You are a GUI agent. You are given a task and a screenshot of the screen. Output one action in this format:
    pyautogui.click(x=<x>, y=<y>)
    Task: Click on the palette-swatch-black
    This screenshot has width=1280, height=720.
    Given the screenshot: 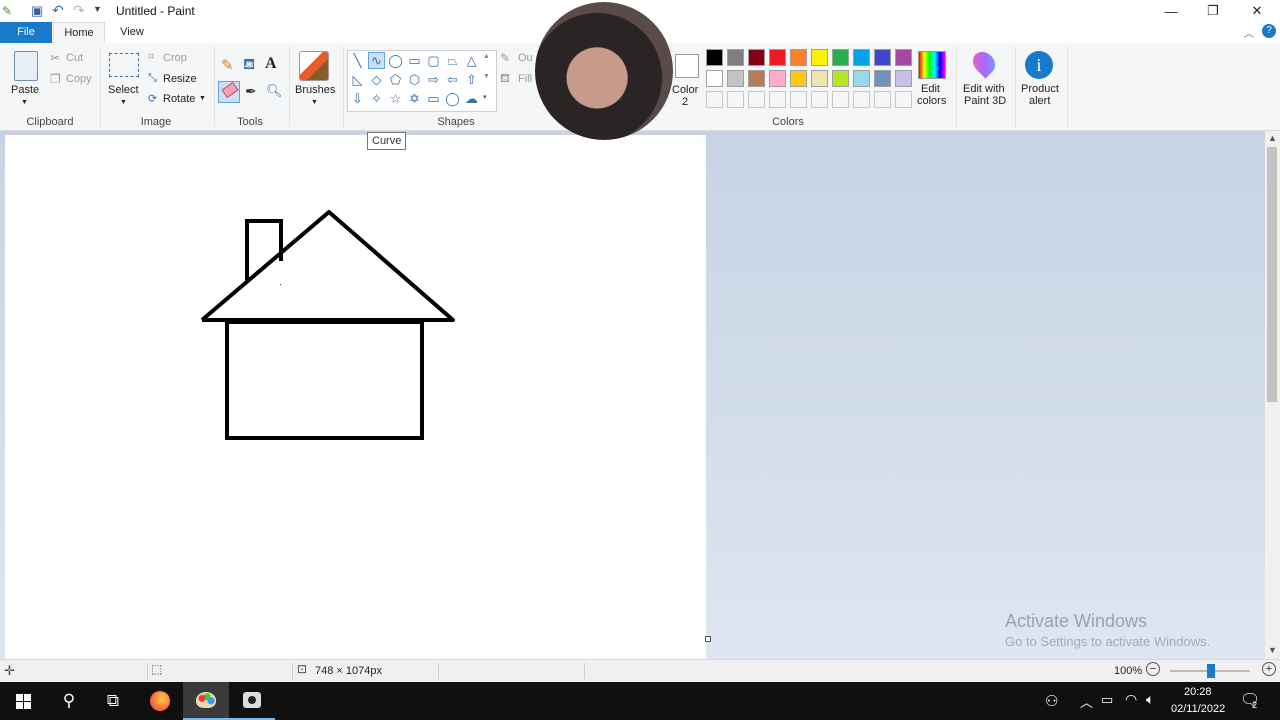 What is the action you would take?
    pyautogui.click(x=714, y=57)
    